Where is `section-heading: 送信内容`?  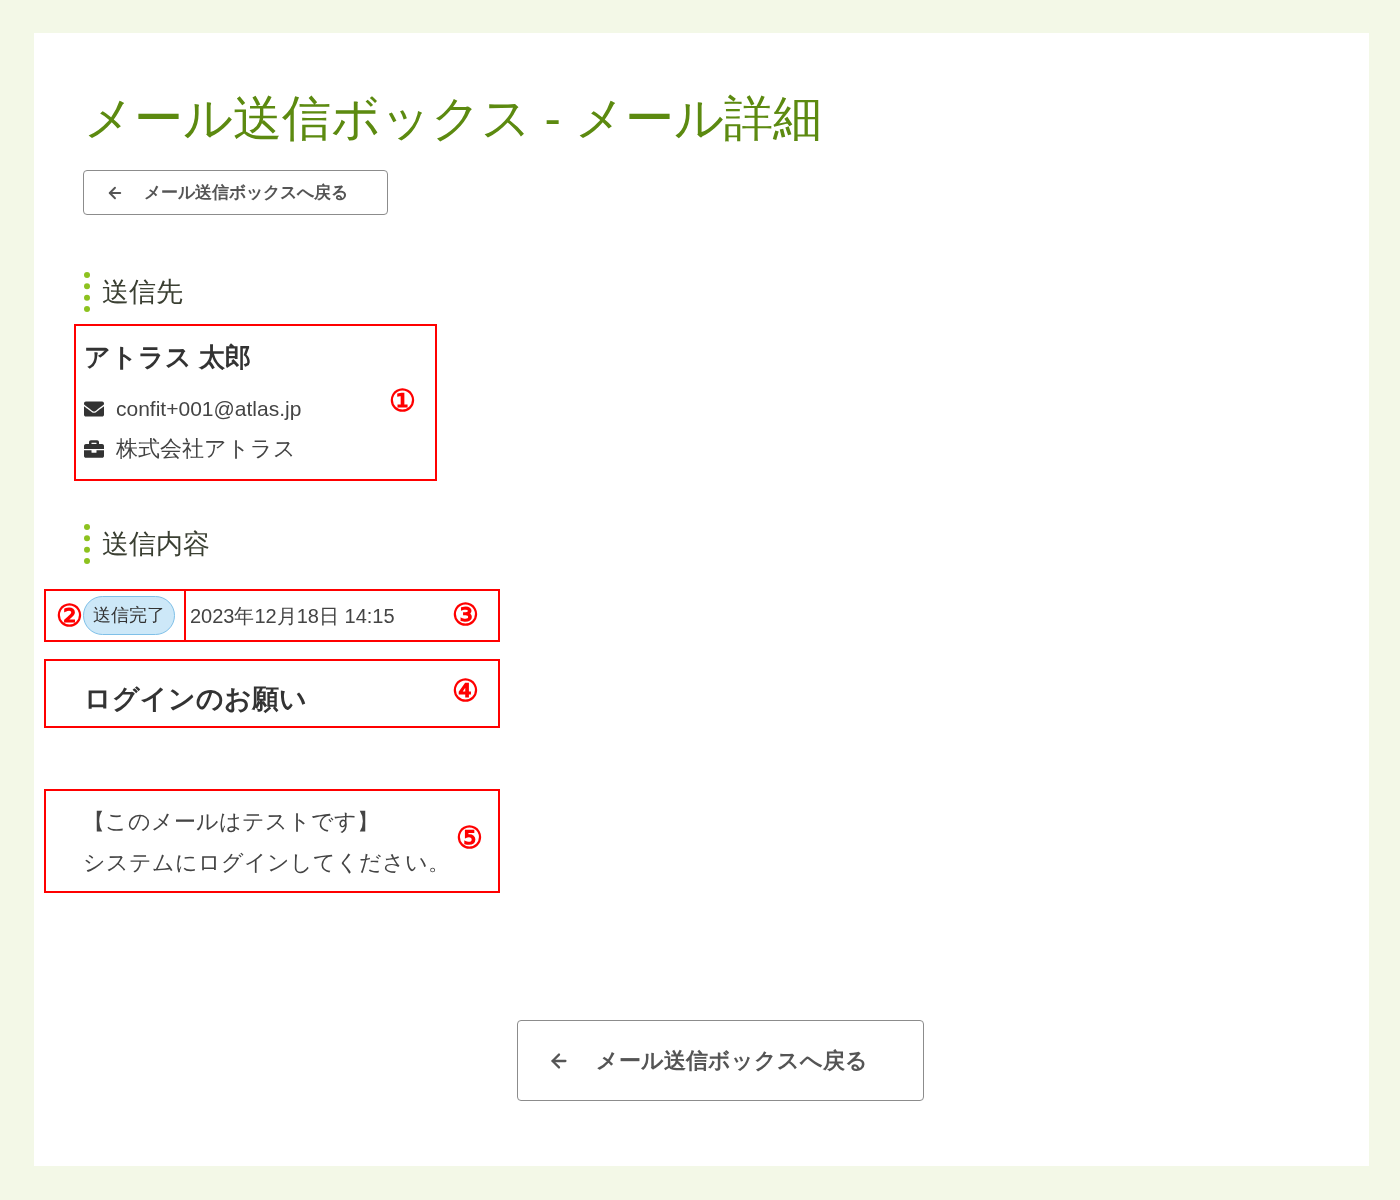 section-heading: 送信内容 is located at coordinates (156, 544).